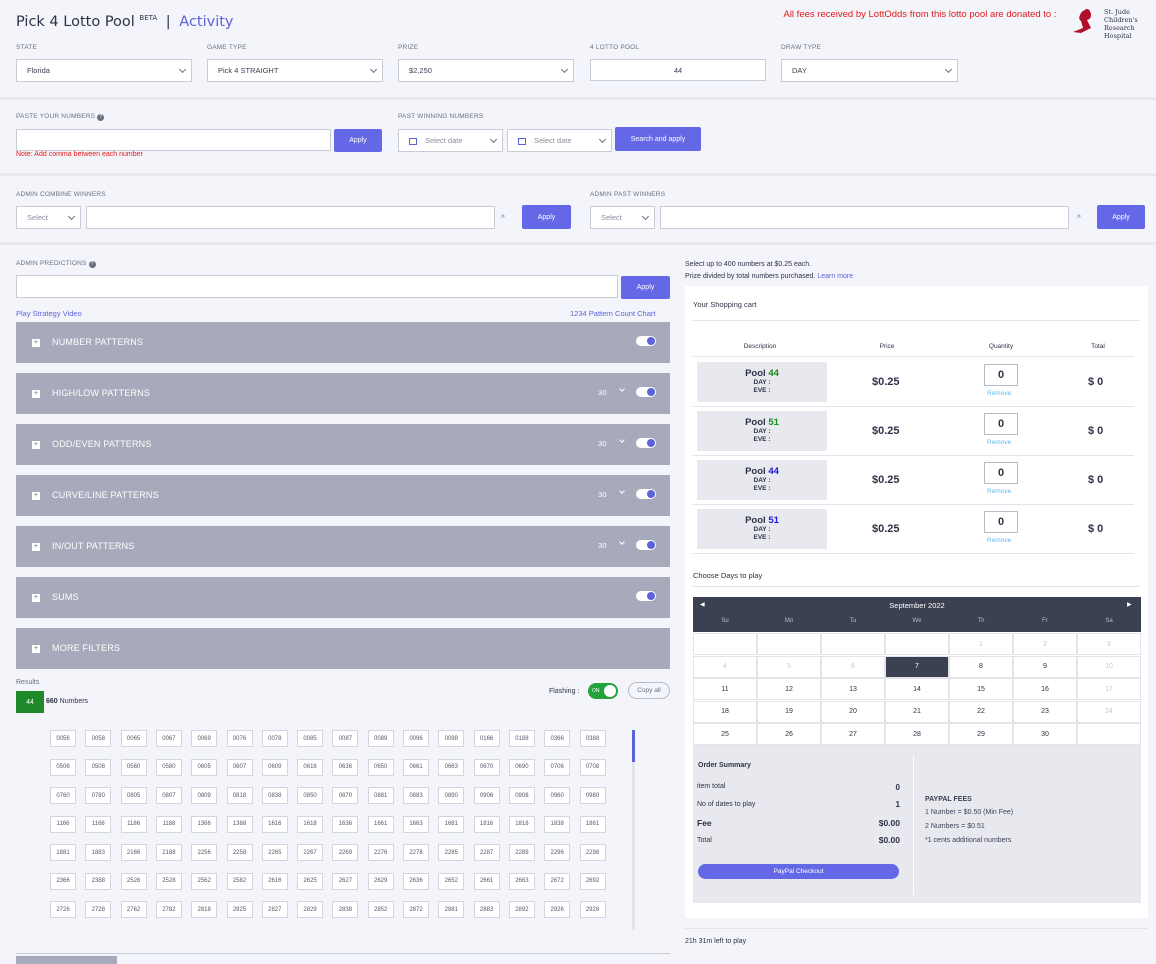 This screenshot has height=964, width=1156. What do you see at coordinates (416, 881) in the screenshot?
I see `number-cell: 2636` at bounding box center [416, 881].